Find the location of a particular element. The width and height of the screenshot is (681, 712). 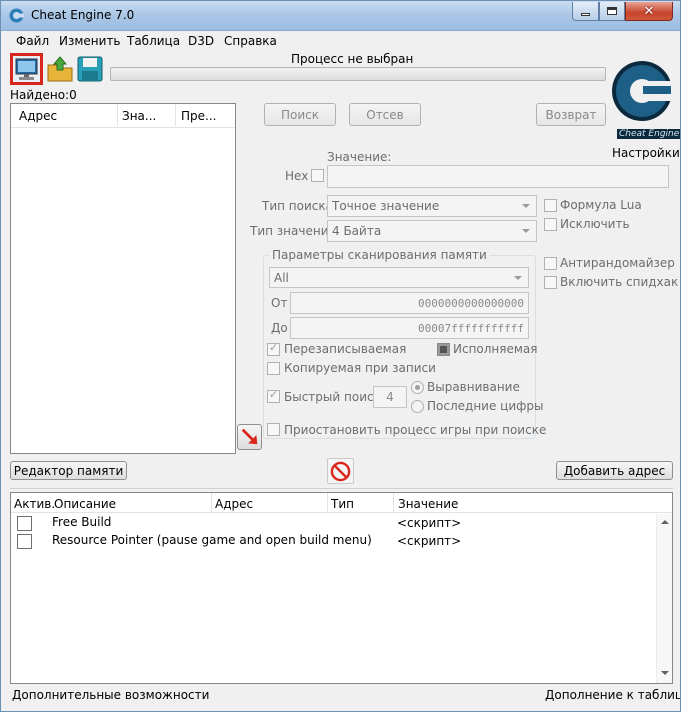

executable-label: Исполняемая is located at coordinates (495, 349).